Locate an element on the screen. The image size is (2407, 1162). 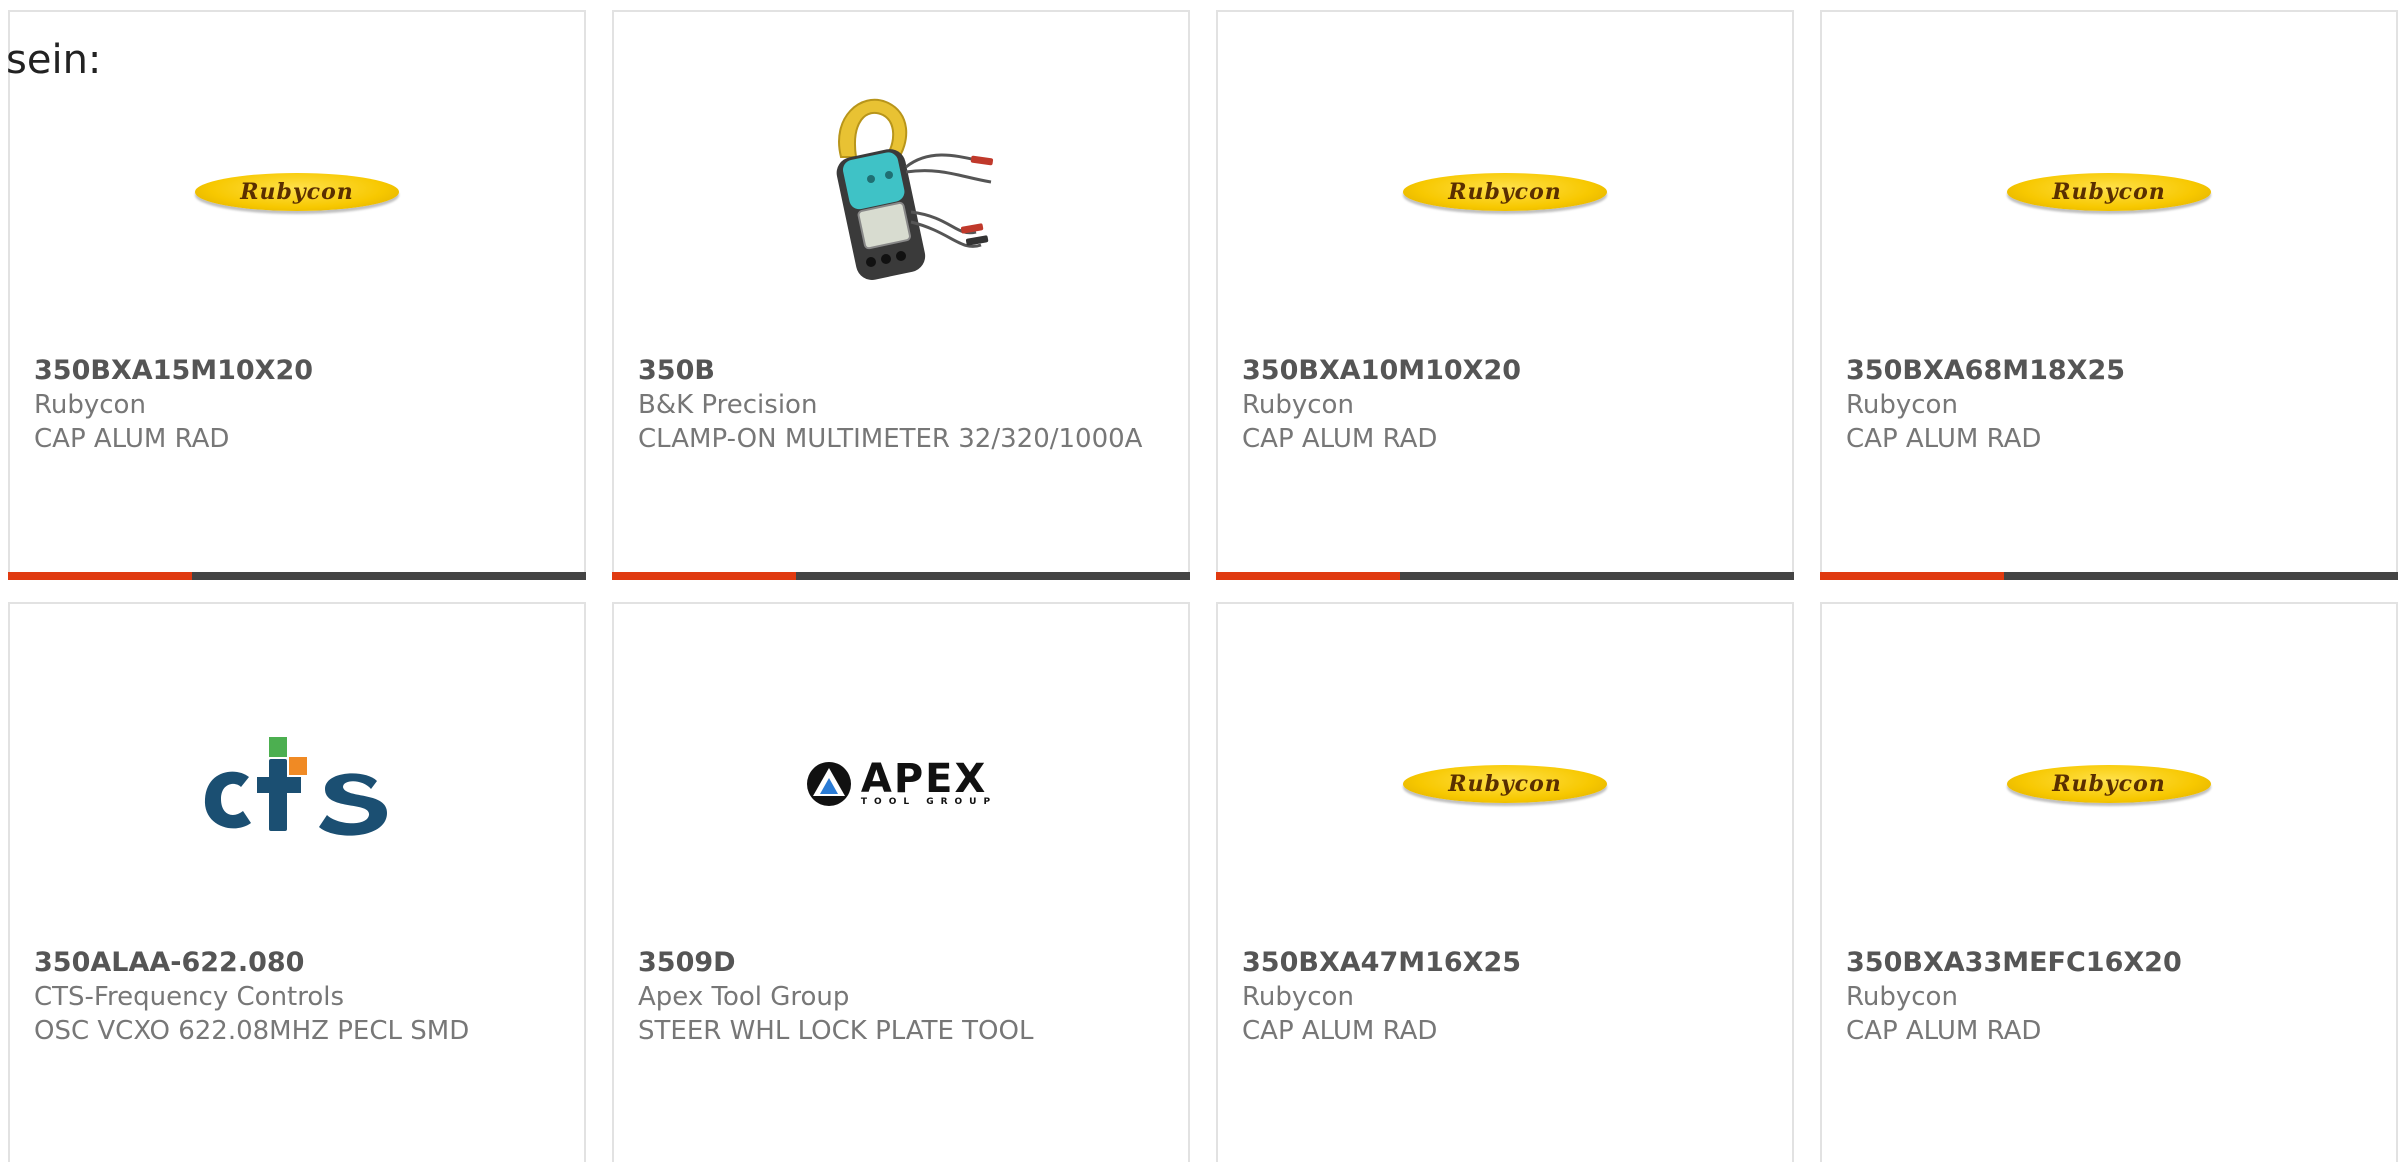
cts-logo is located at coordinates (295, 786).